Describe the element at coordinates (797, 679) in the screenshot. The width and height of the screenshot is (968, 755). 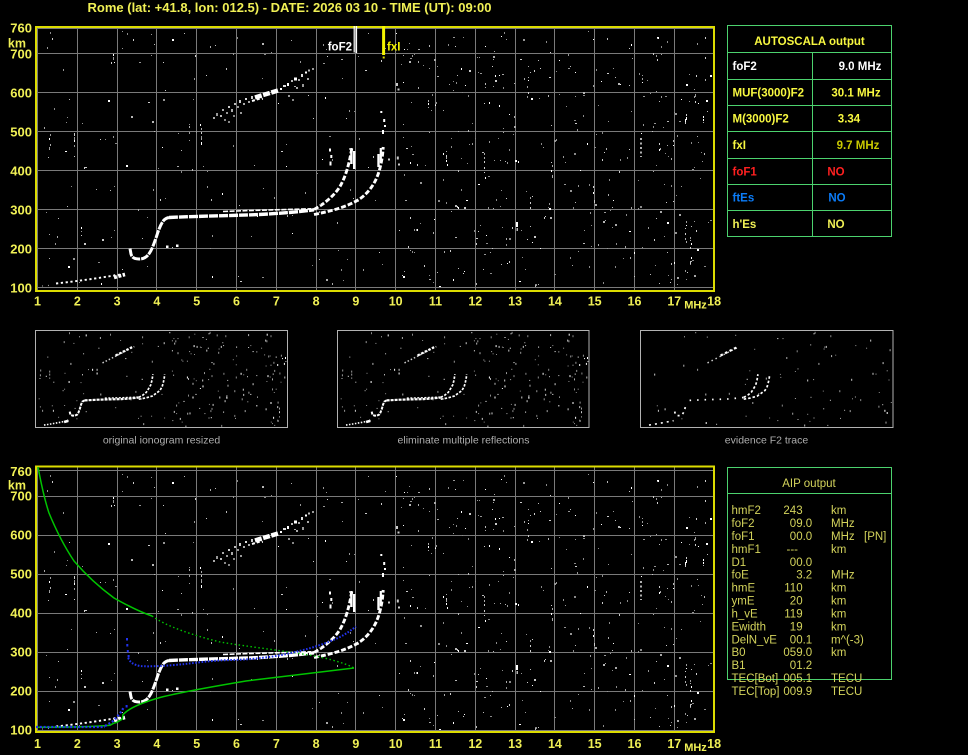
I see `svg-text: 005.1` at that location.